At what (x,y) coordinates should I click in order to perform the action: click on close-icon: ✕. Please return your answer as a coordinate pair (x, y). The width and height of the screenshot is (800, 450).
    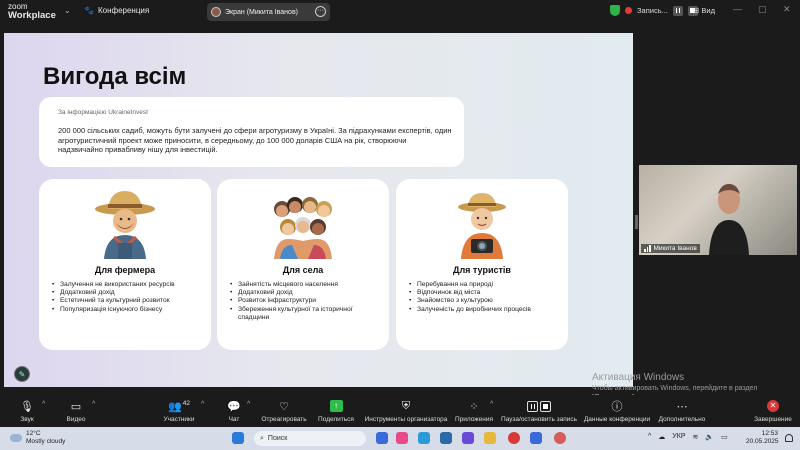
    Looking at the image, I should click on (787, 9).